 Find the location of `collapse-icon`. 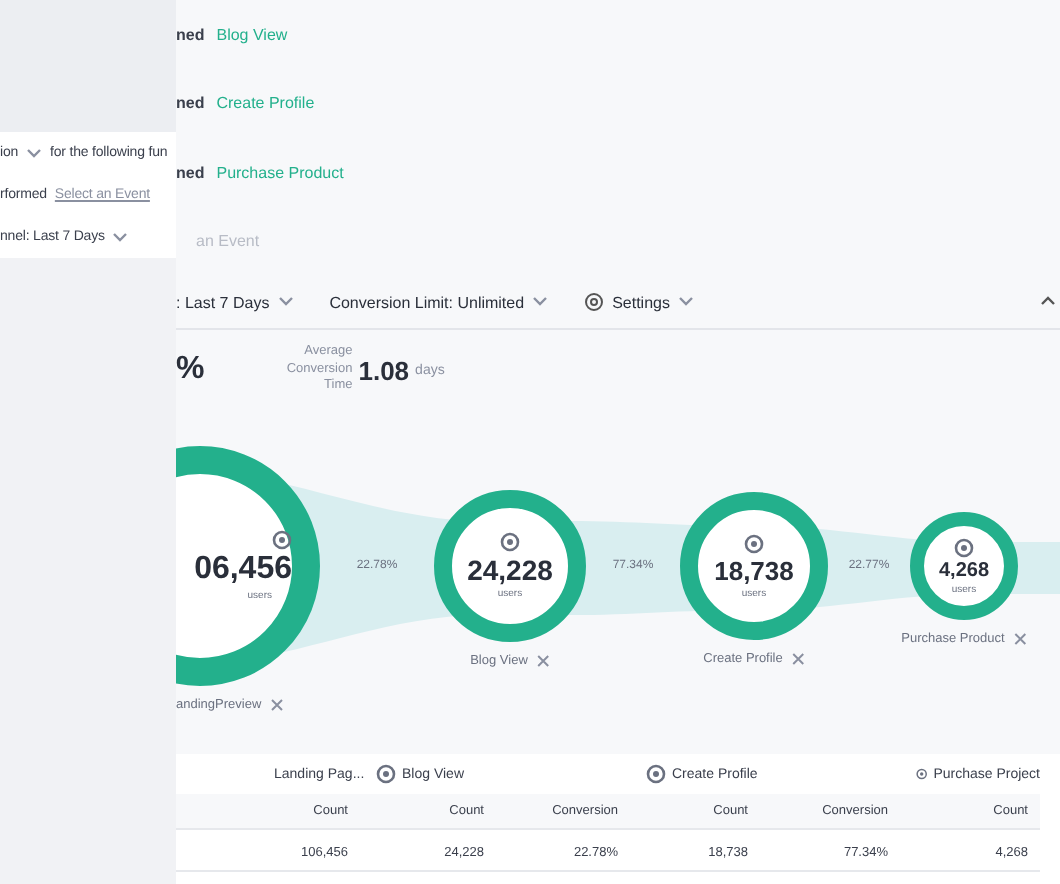

collapse-icon is located at coordinates (1048, 300).